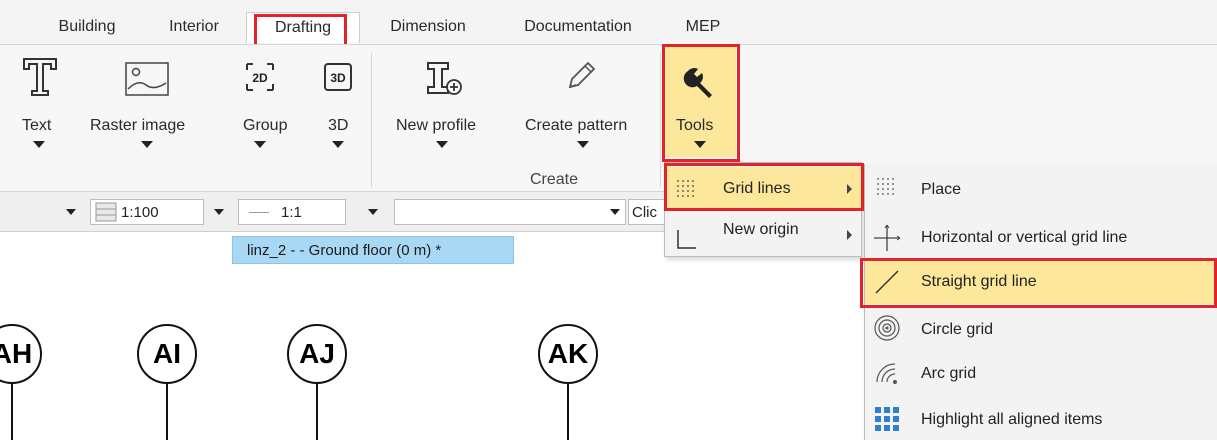 The image size is (1217, 440). I want to click on new-profile-label: New profile, so click(436, 125).